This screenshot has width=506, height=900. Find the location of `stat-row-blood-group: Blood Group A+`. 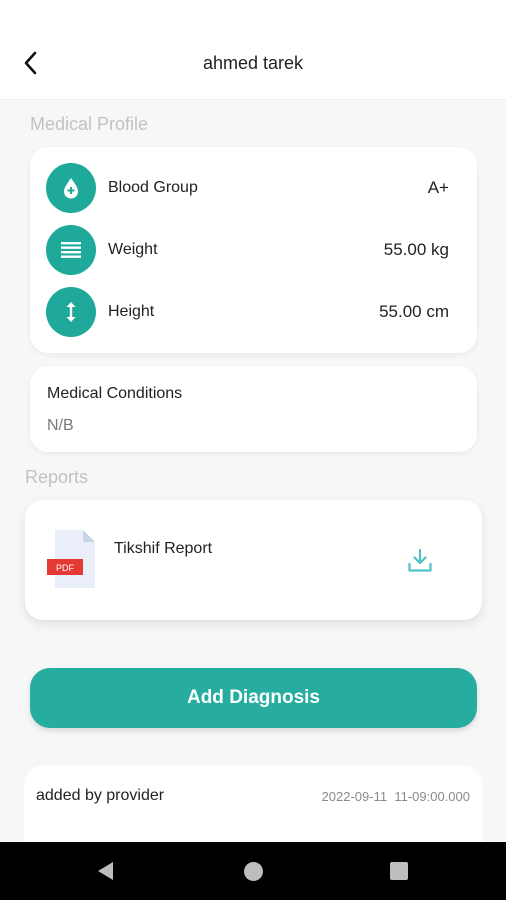

stat-row-blood-group: Blood Group A+ is located at coordinates (247, 188).